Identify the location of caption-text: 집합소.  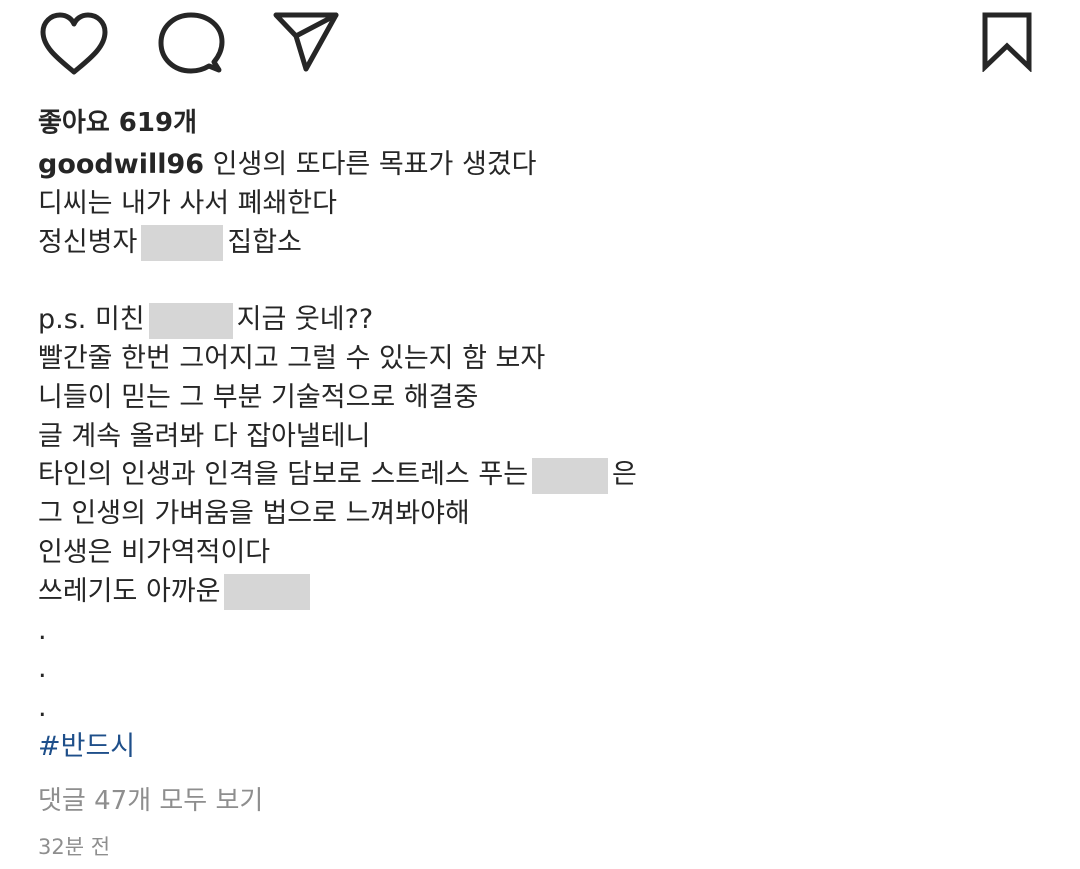
(264, 242).